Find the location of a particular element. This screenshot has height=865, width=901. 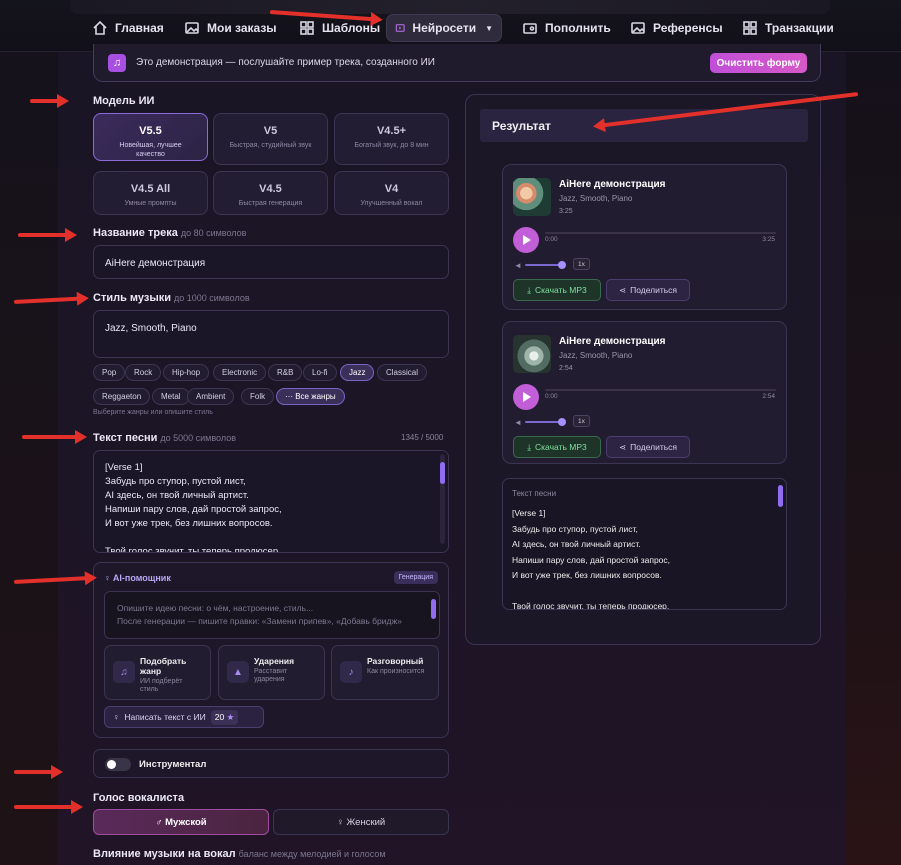

nav-label: Референсы is located at coordinates (688, 28).